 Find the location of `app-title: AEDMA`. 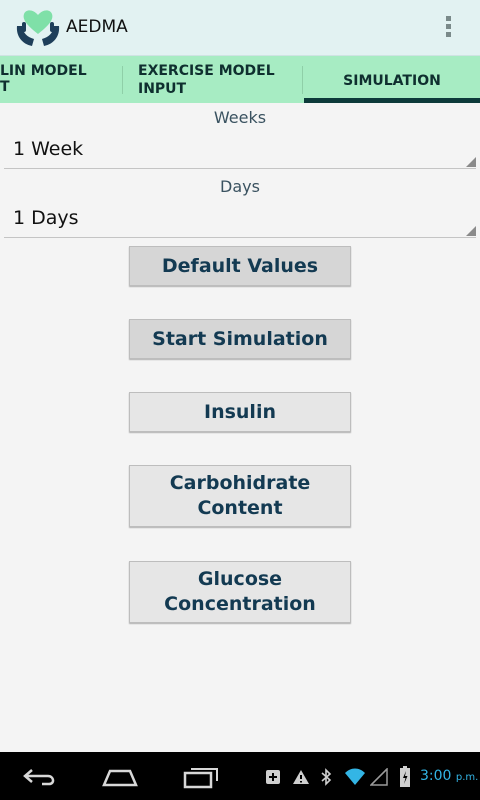

app-title: AEDMA is located at coordinates (97, 27).